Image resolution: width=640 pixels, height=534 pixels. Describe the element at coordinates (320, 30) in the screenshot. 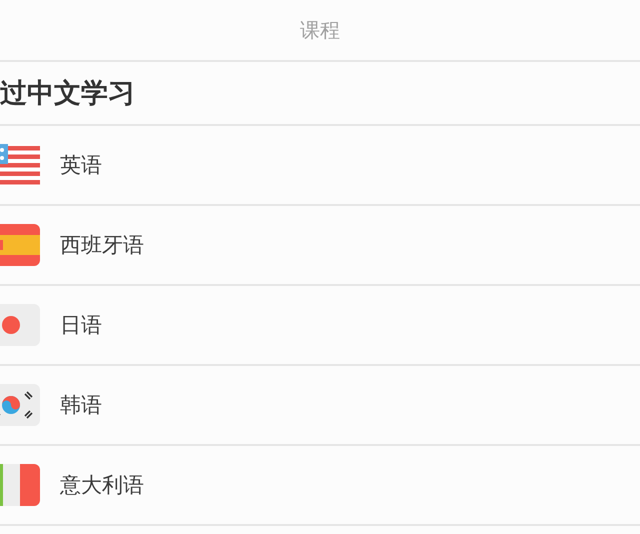

I see `page-title: 课程` at that location.